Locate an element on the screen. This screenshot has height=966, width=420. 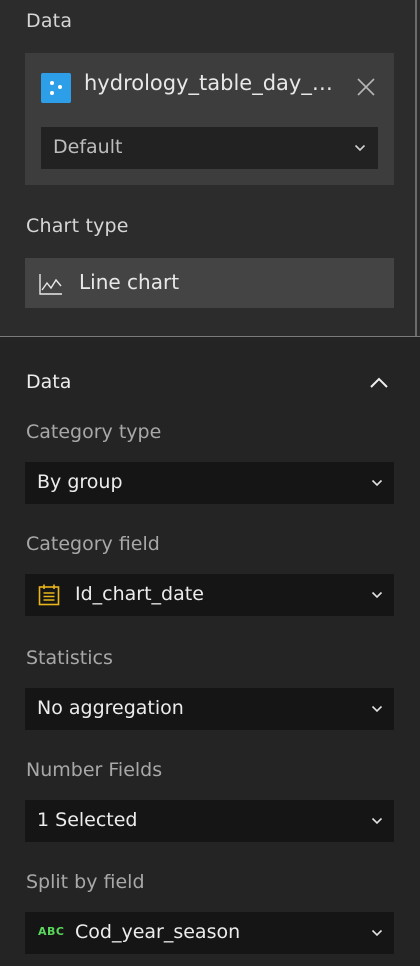
category-type-select: By group is located at coordinates (209, 483).